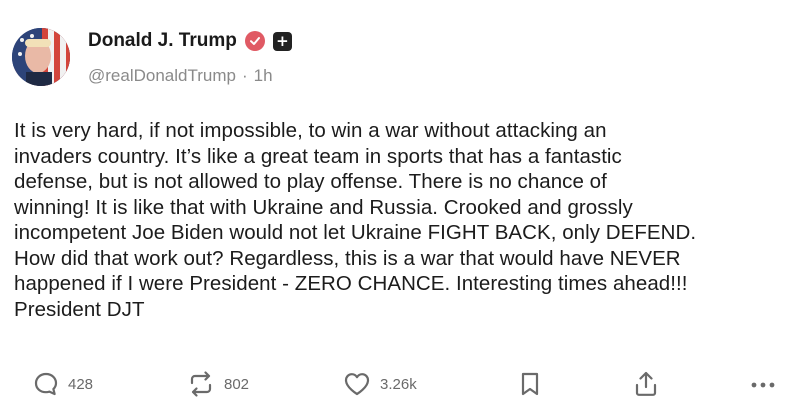 This screenshot has height=411, width=805. Describe the element at coordinates (254, 41) in the screenshot. I see `verified-check-icon` at that location.